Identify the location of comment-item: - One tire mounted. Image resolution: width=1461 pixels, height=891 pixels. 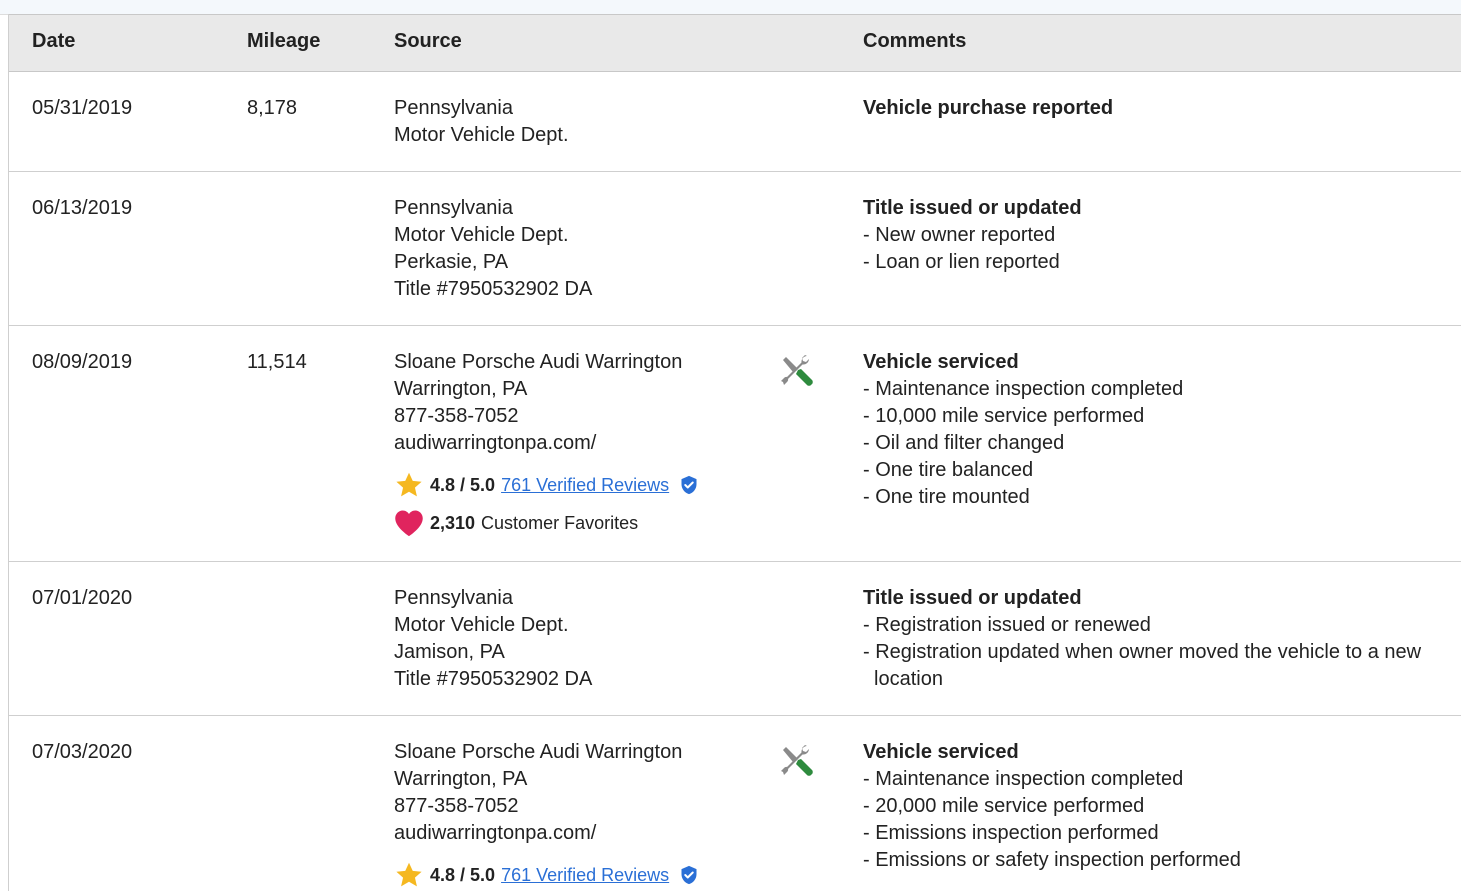
(946, 497).